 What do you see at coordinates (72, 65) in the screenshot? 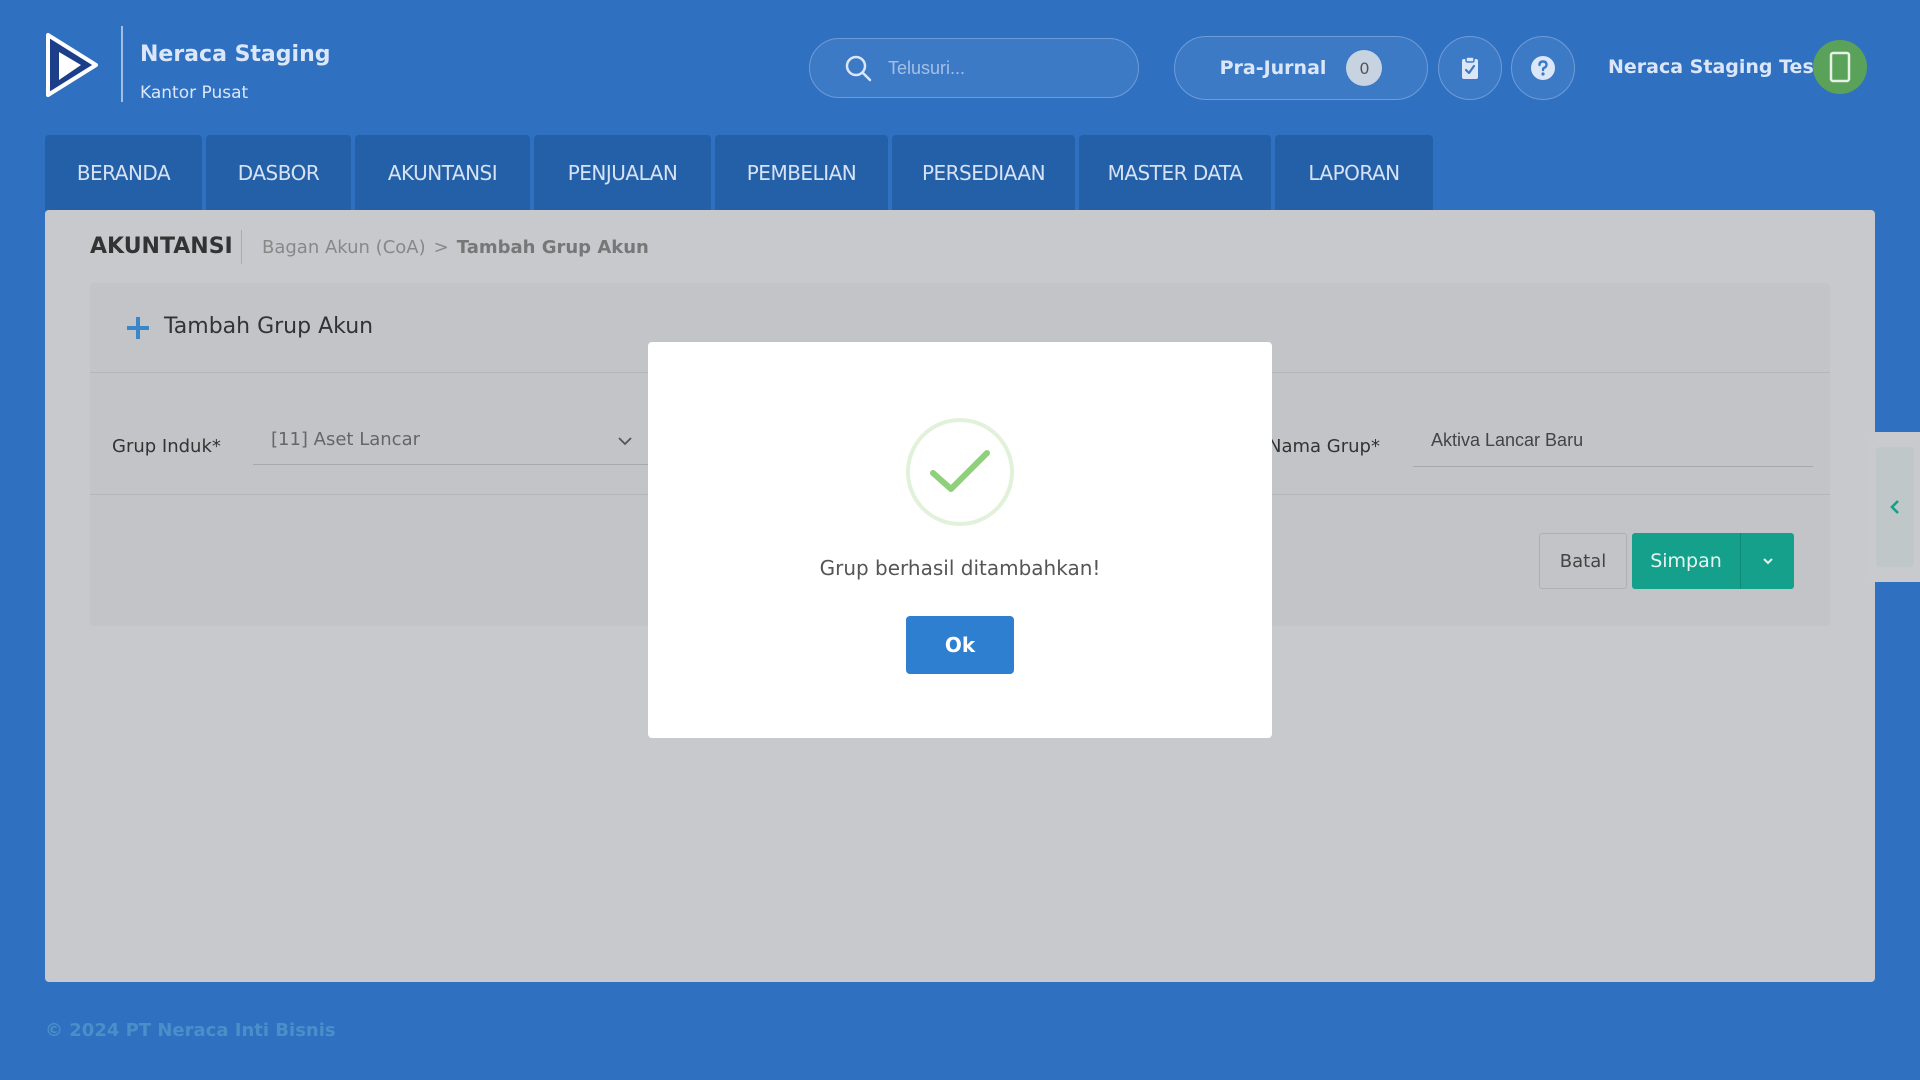
I see `app-logo` at bounding box center [72, 65].